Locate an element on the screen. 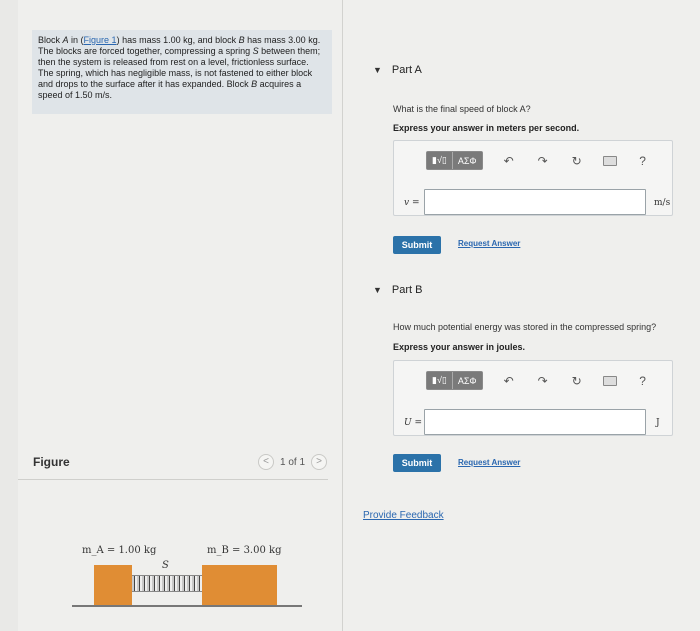  problem-text: ) has mass 1.00 kg, and block is located at coordinates (177, 40).